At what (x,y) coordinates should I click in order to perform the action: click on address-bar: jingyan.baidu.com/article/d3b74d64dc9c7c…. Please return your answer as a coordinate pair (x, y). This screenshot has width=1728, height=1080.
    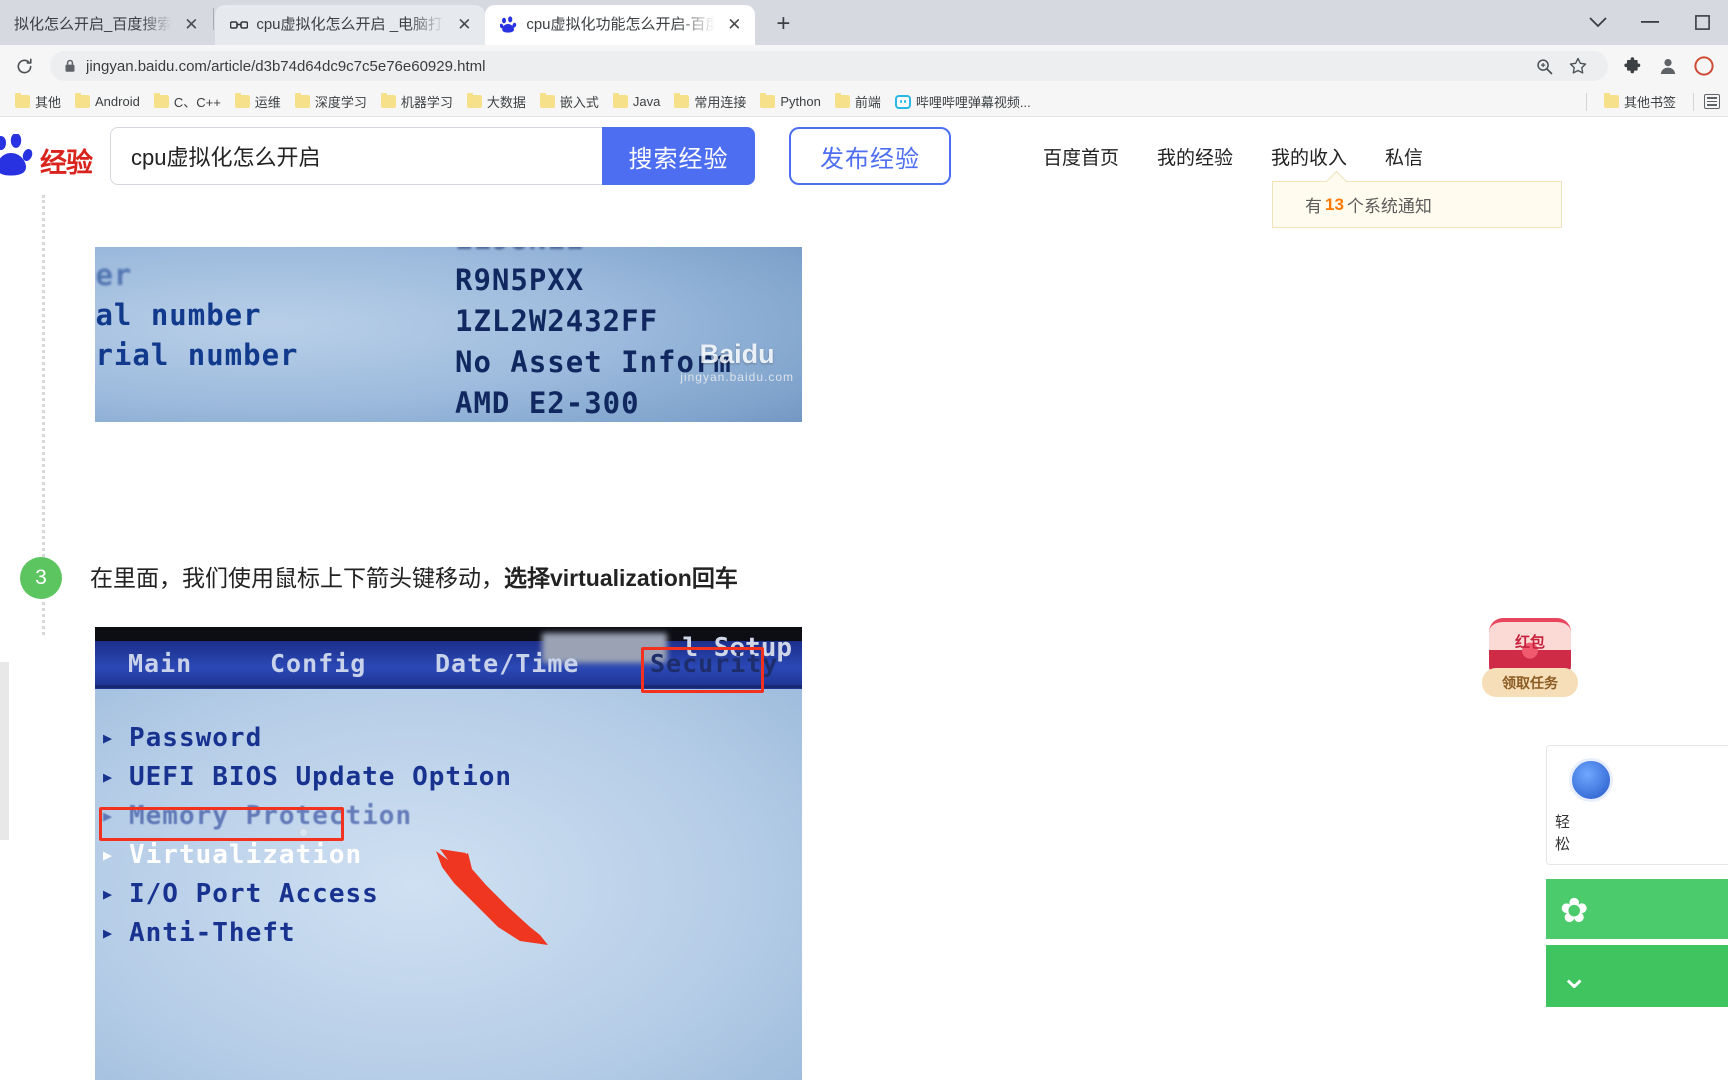
    Looking at the image, I should click on (829, 66).